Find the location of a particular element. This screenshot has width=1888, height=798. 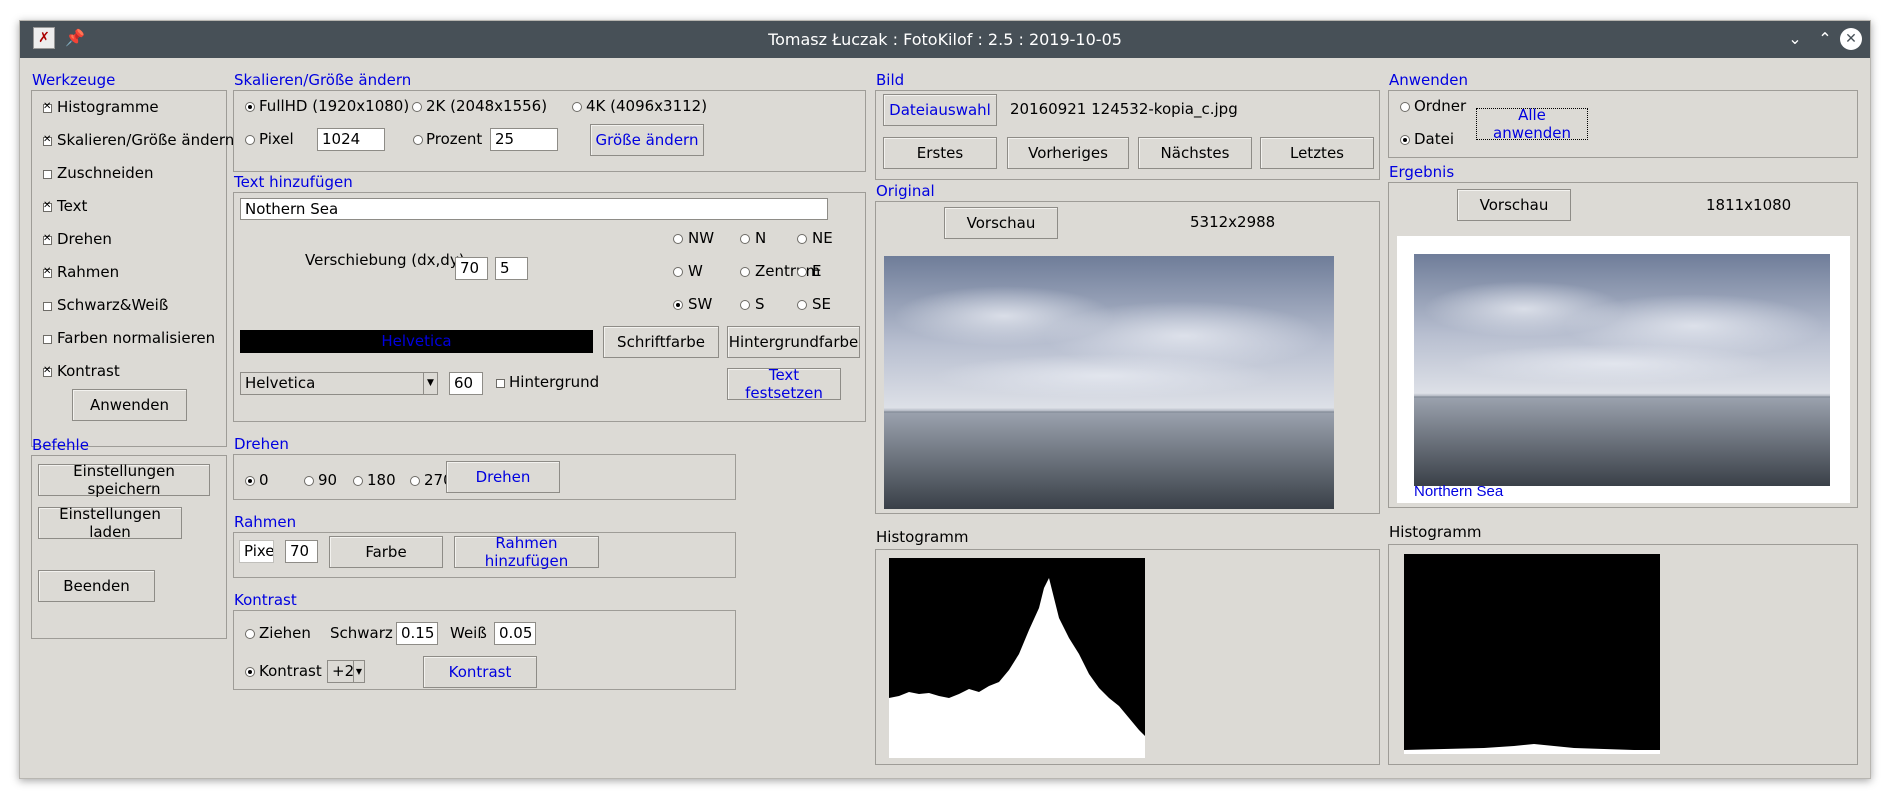

result-image-frame: Northern Sea is located at coordinates (1623, 369).